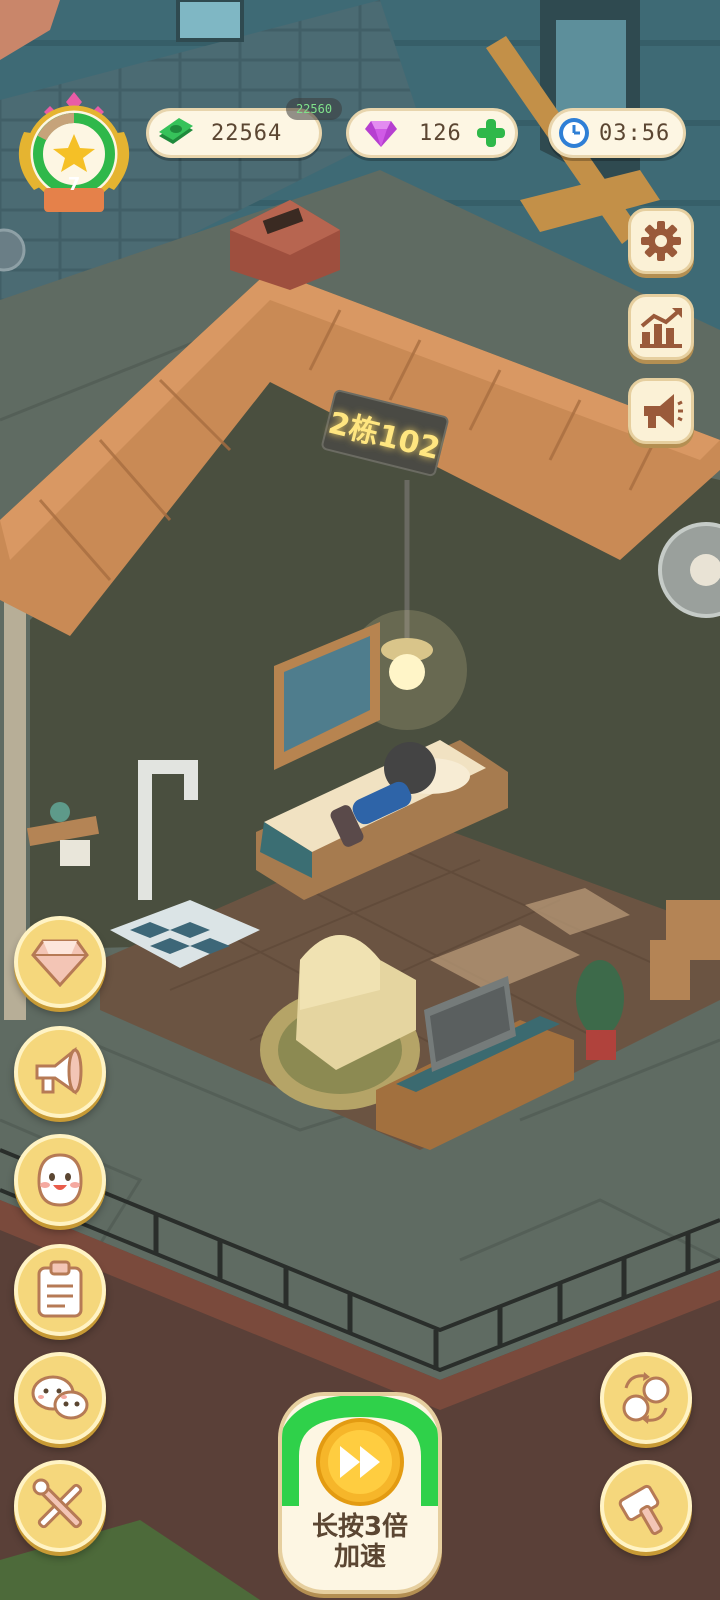 Image resolution: width=720 pixels, height=1600 pixels. Describe the element at coordinates (635, 133) in the screenshot. I see `timer-value: 03:56` at that location.